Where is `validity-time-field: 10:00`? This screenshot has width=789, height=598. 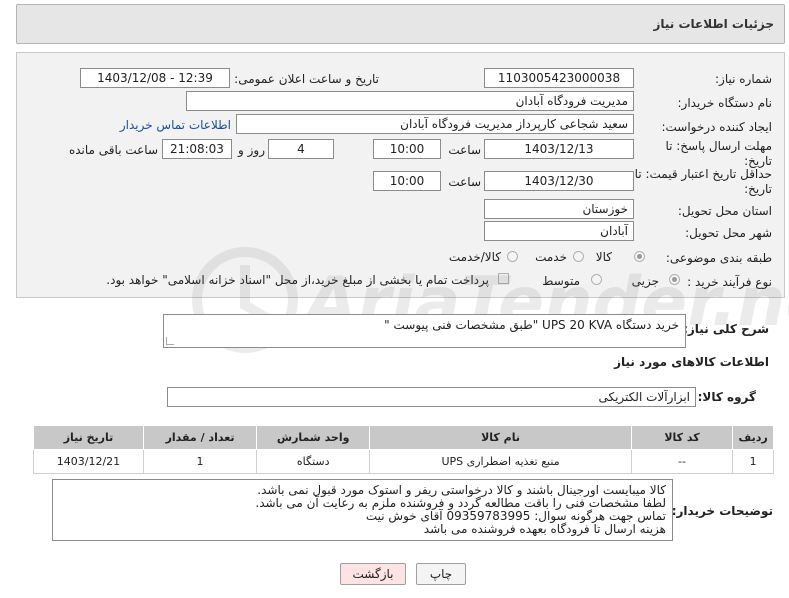
validity-time-field: 10:00 is located at coordinates (407, 181).